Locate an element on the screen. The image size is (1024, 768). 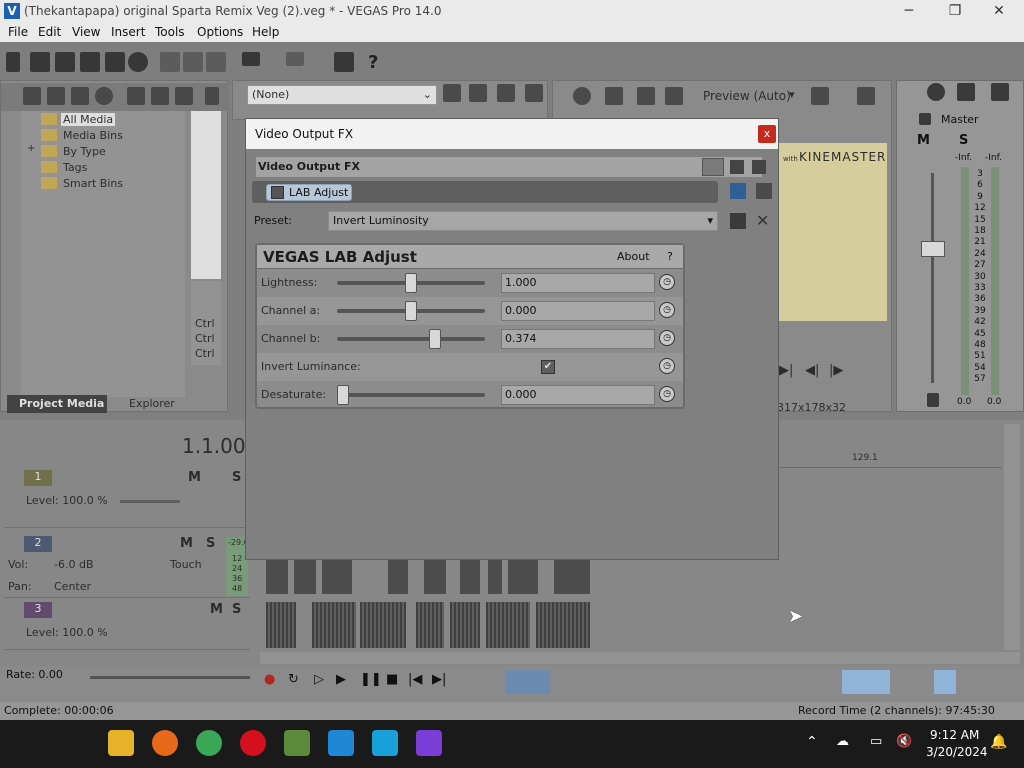
solo-button: S is located at coordinates (963, 140).